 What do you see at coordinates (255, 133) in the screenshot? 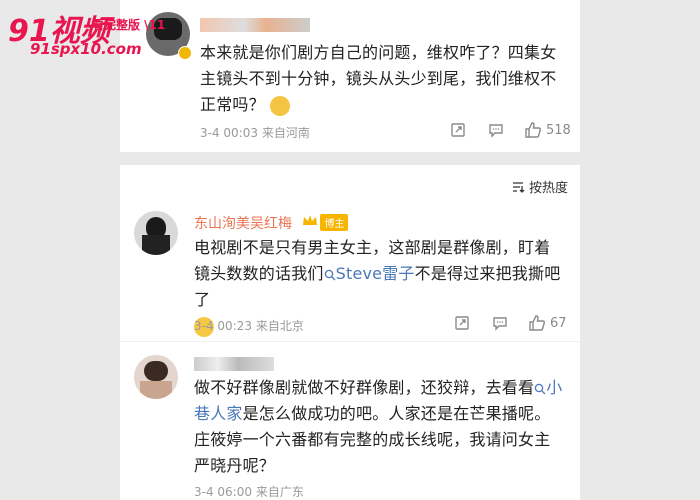
I see `comment-meta: 3-4 00:03 来自河南` at bounding box center [255, 133].